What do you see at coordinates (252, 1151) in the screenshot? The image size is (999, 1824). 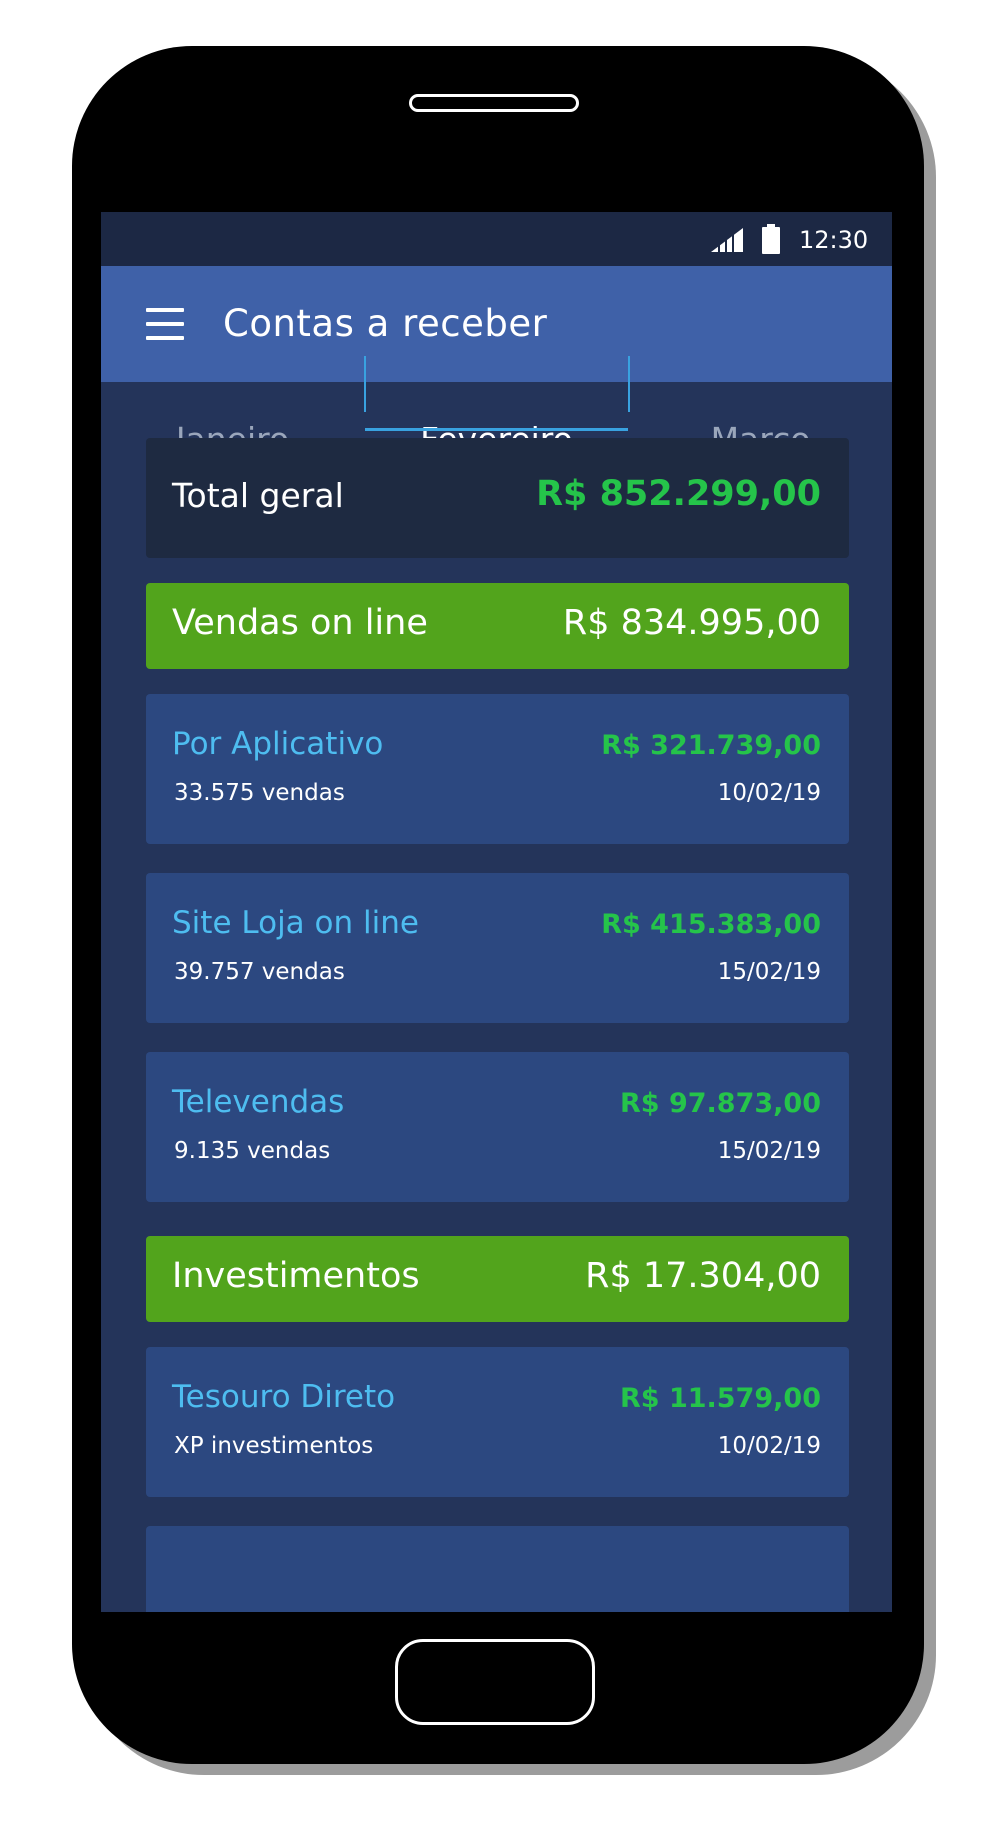 I see `item-subtitle: 9.135 vendas` at bounding box center [252, 1151].